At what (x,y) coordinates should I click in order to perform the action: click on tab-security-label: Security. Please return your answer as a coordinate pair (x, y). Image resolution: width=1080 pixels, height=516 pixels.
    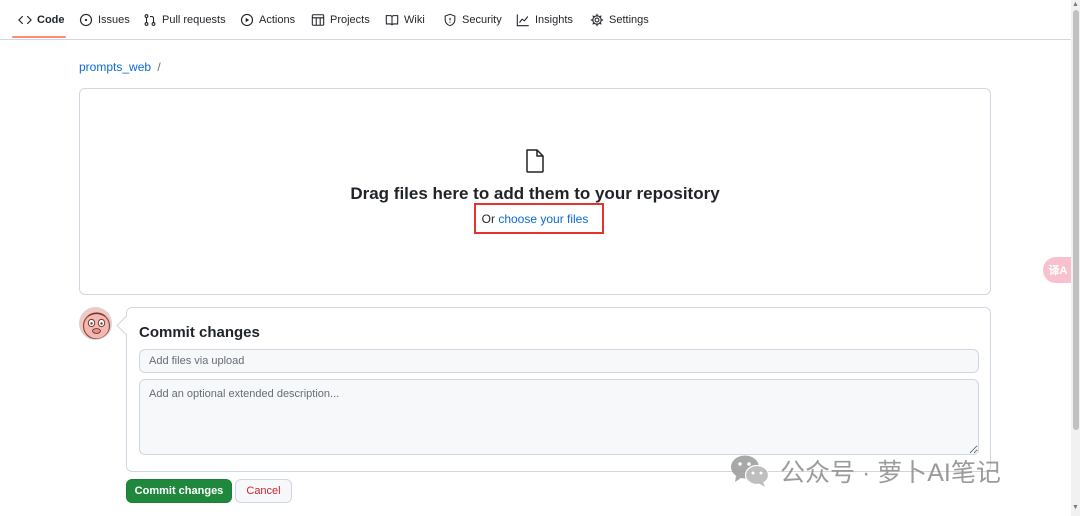
    Looking at the image, I should click on (482, 20).